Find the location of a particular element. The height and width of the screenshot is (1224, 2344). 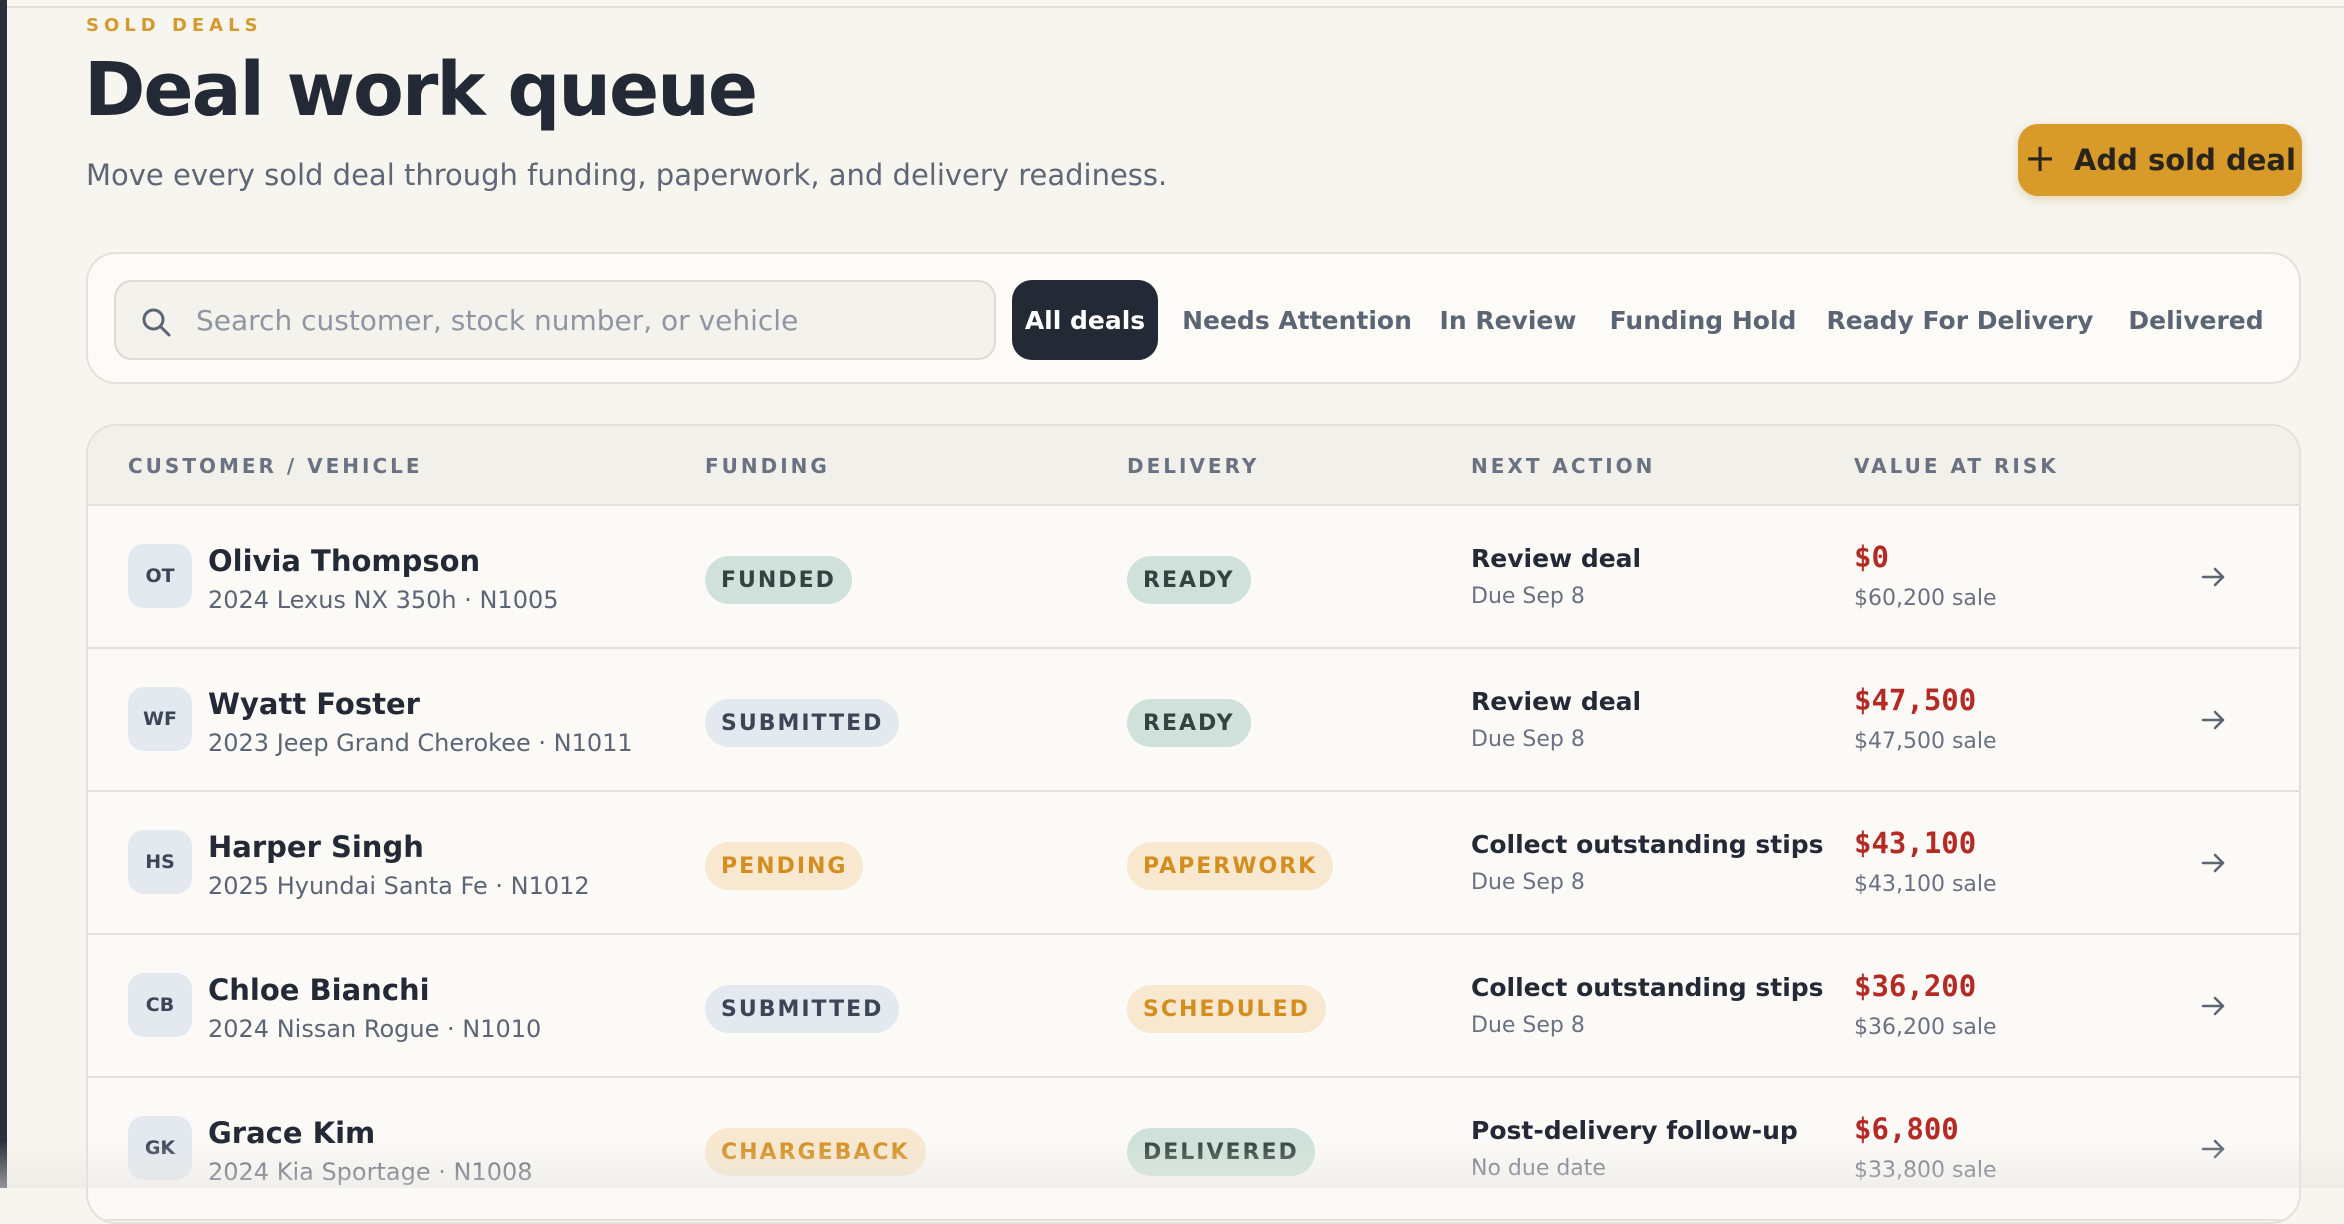

delivery-status-badge: DELIVERED is located at coordinates (1221, 1152).